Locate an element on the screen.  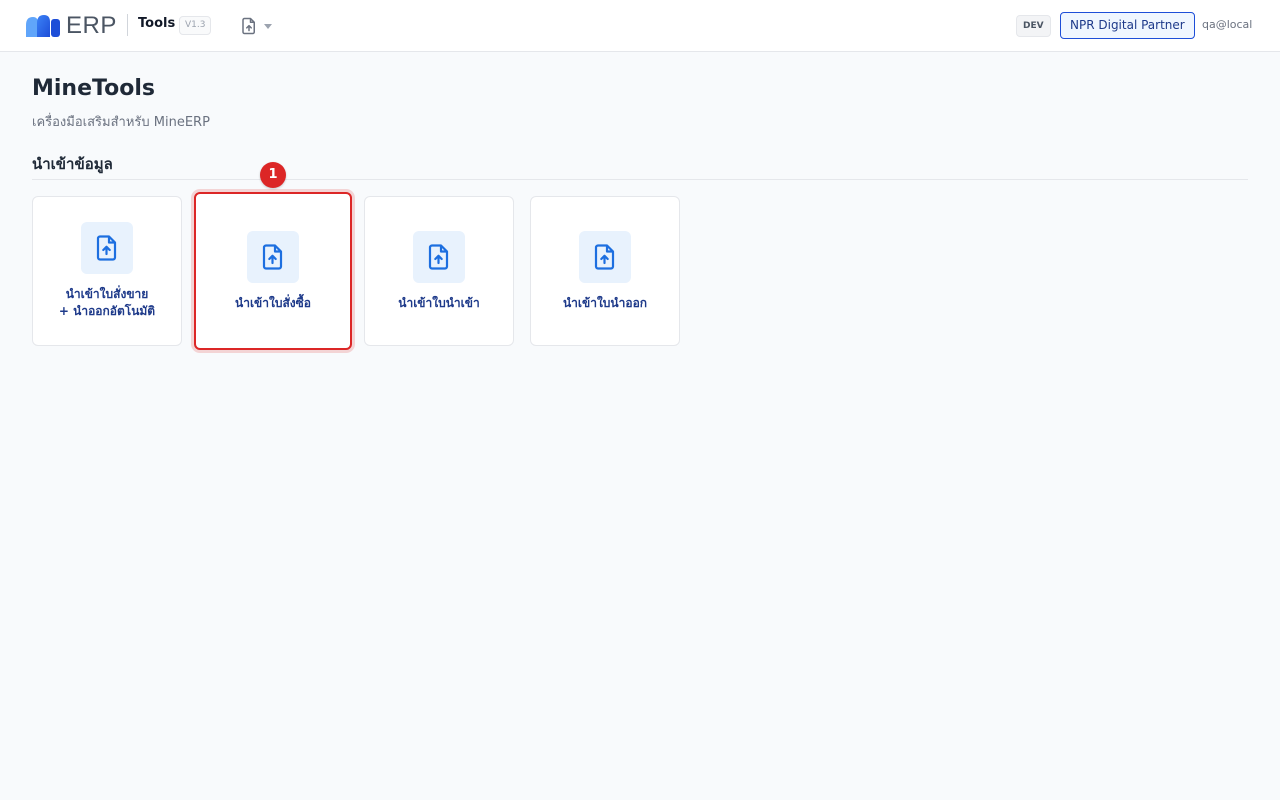
section-title: นำเข้าข้อมูล is located at coordinates (72, 164).